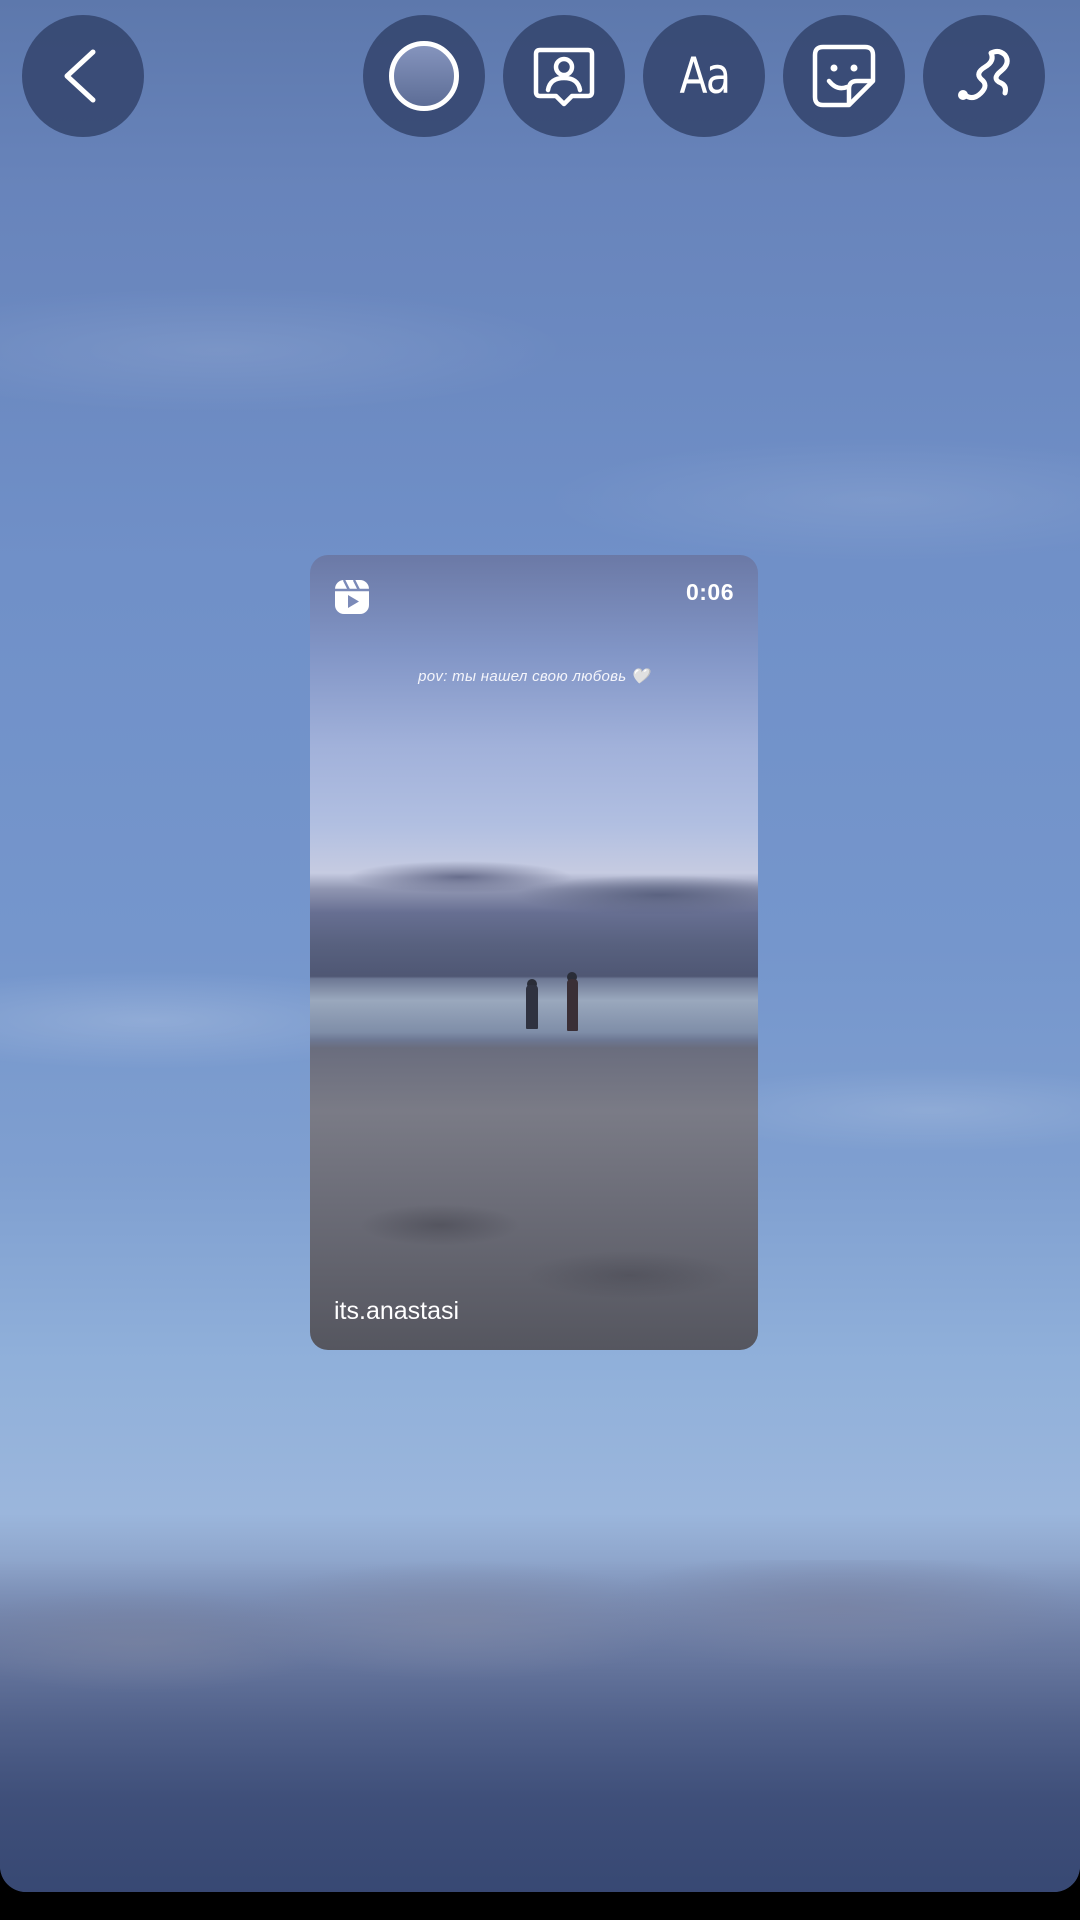 The width and height of the screenshot is (1080, 1920). What do you see at coordinates (80, 76) in the screenshot?
I see `chevron-left-icon` at bounding box center [80, 76].